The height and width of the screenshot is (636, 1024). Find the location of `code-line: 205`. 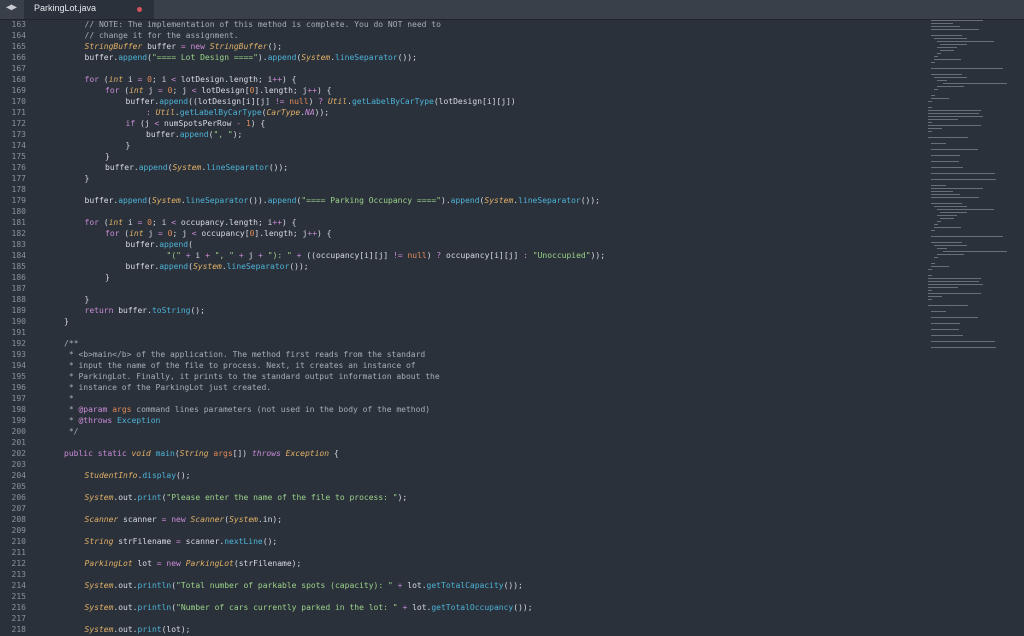

code-line: 205 is located at coordinates (462, 486).